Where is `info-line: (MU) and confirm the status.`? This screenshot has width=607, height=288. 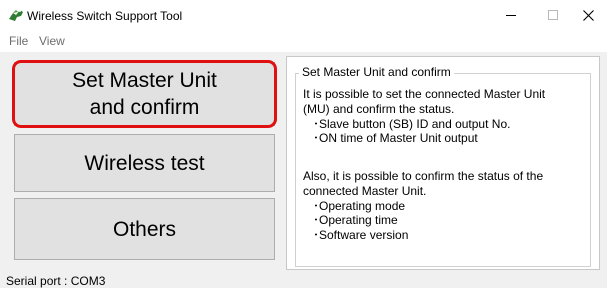 info-line: (MU) and confirm the status. is located at coordinates (379, 108).